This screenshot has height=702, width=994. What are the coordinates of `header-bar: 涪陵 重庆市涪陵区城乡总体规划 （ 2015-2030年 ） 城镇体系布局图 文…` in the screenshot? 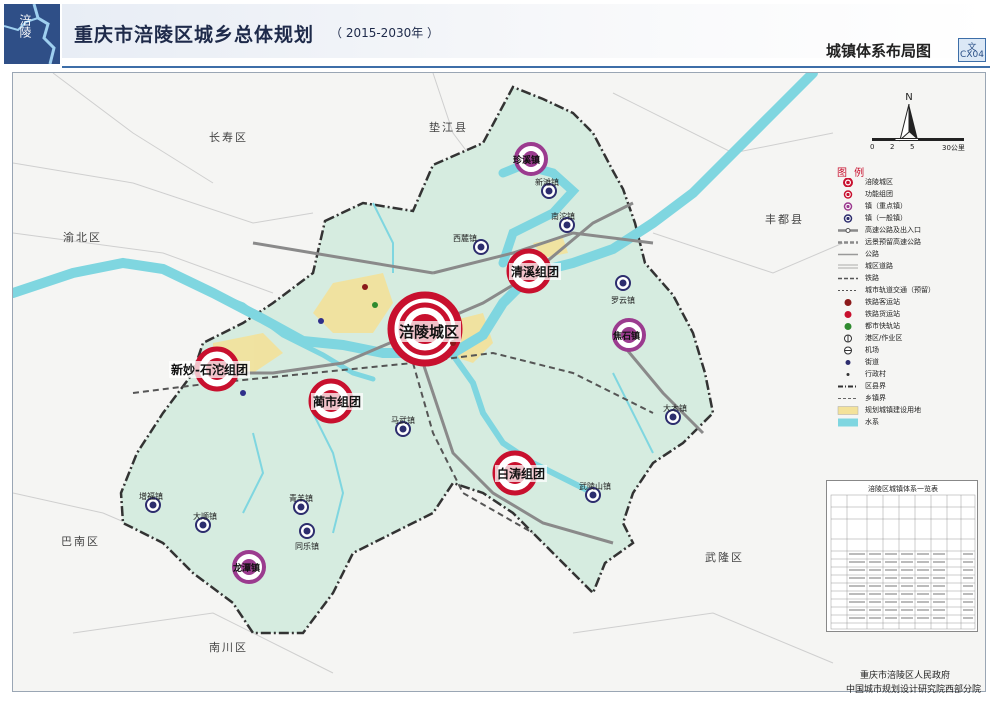 It's located at (497, 36).